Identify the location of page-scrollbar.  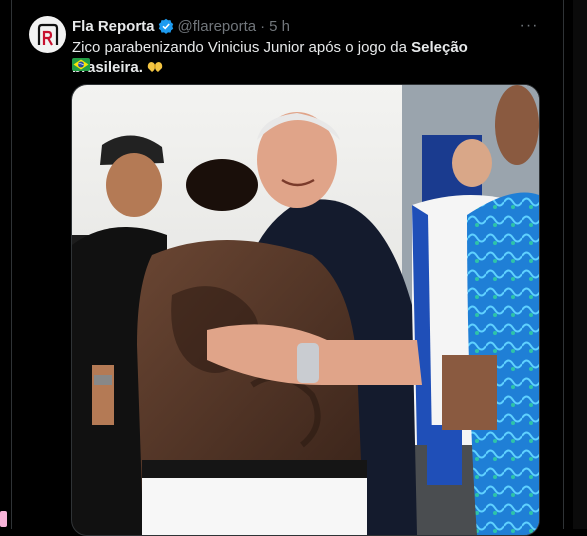
(580, 264).